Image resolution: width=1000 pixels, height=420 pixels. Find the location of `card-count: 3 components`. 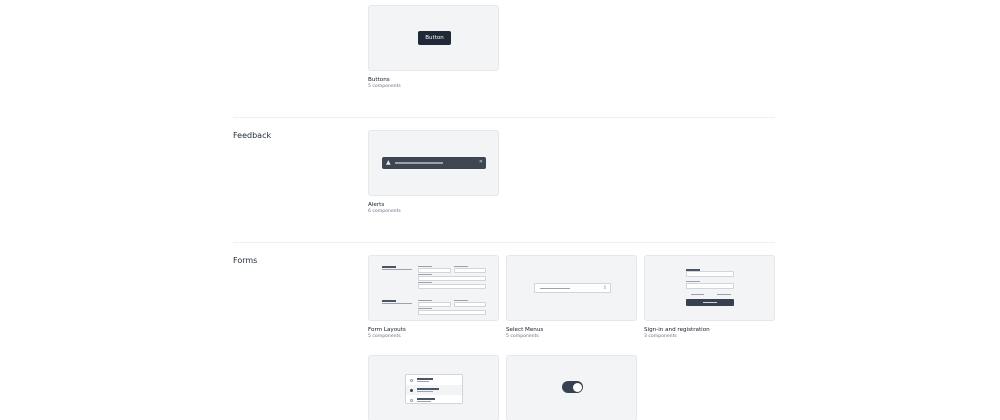

card-count: 3 components is located at coordinates (660, 336).